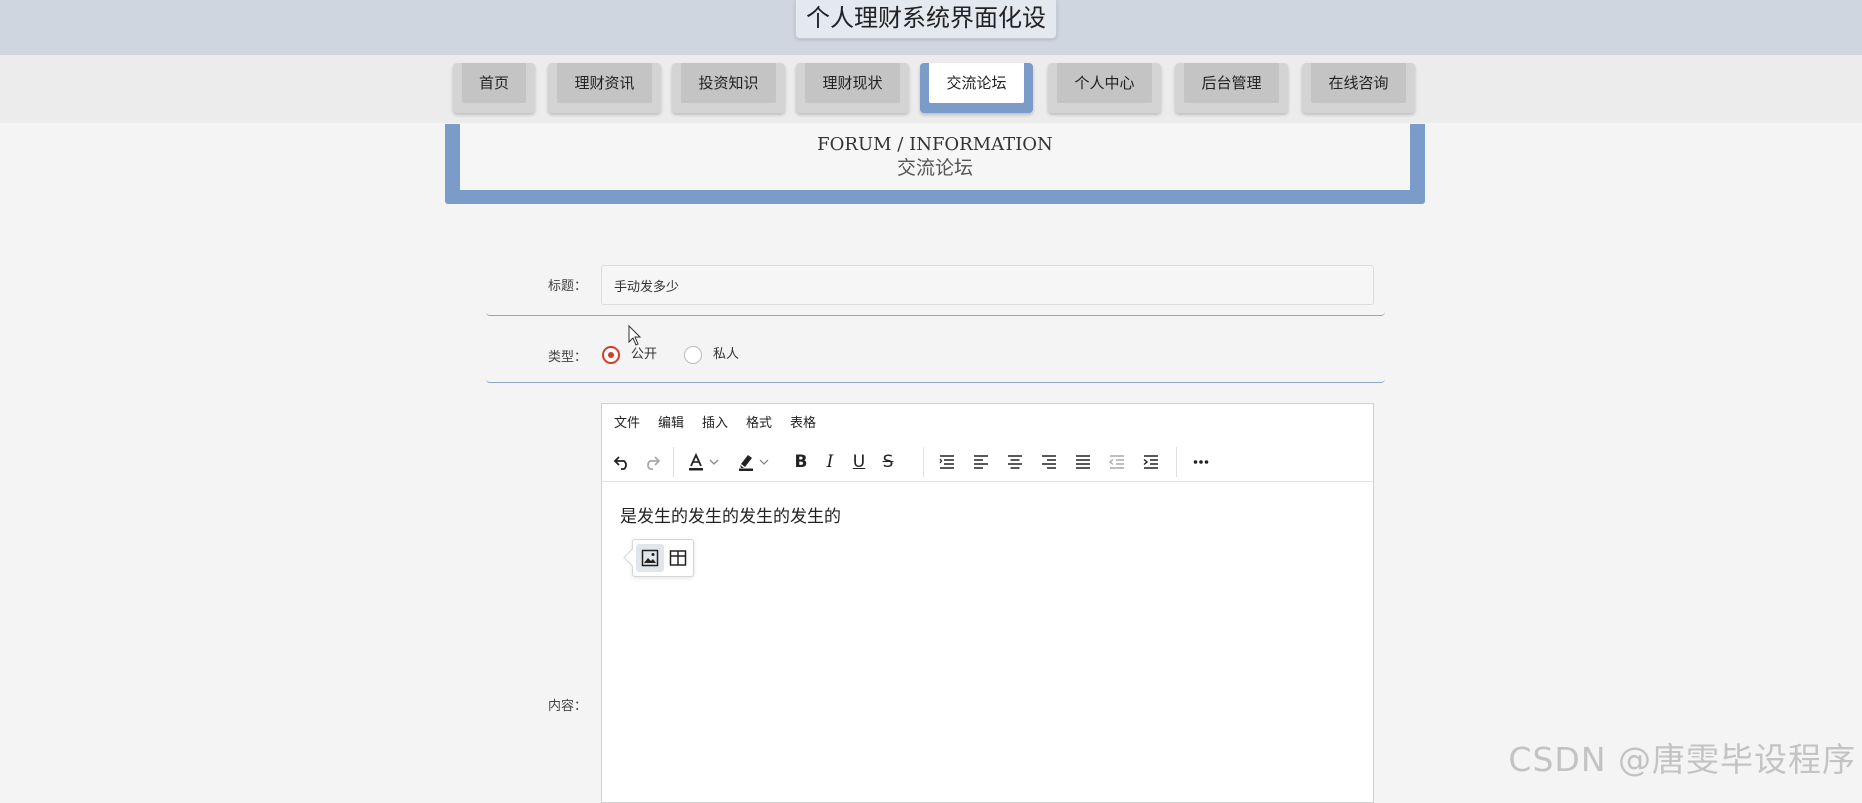  I want to click on bold-icon: B, so click(801, 462).